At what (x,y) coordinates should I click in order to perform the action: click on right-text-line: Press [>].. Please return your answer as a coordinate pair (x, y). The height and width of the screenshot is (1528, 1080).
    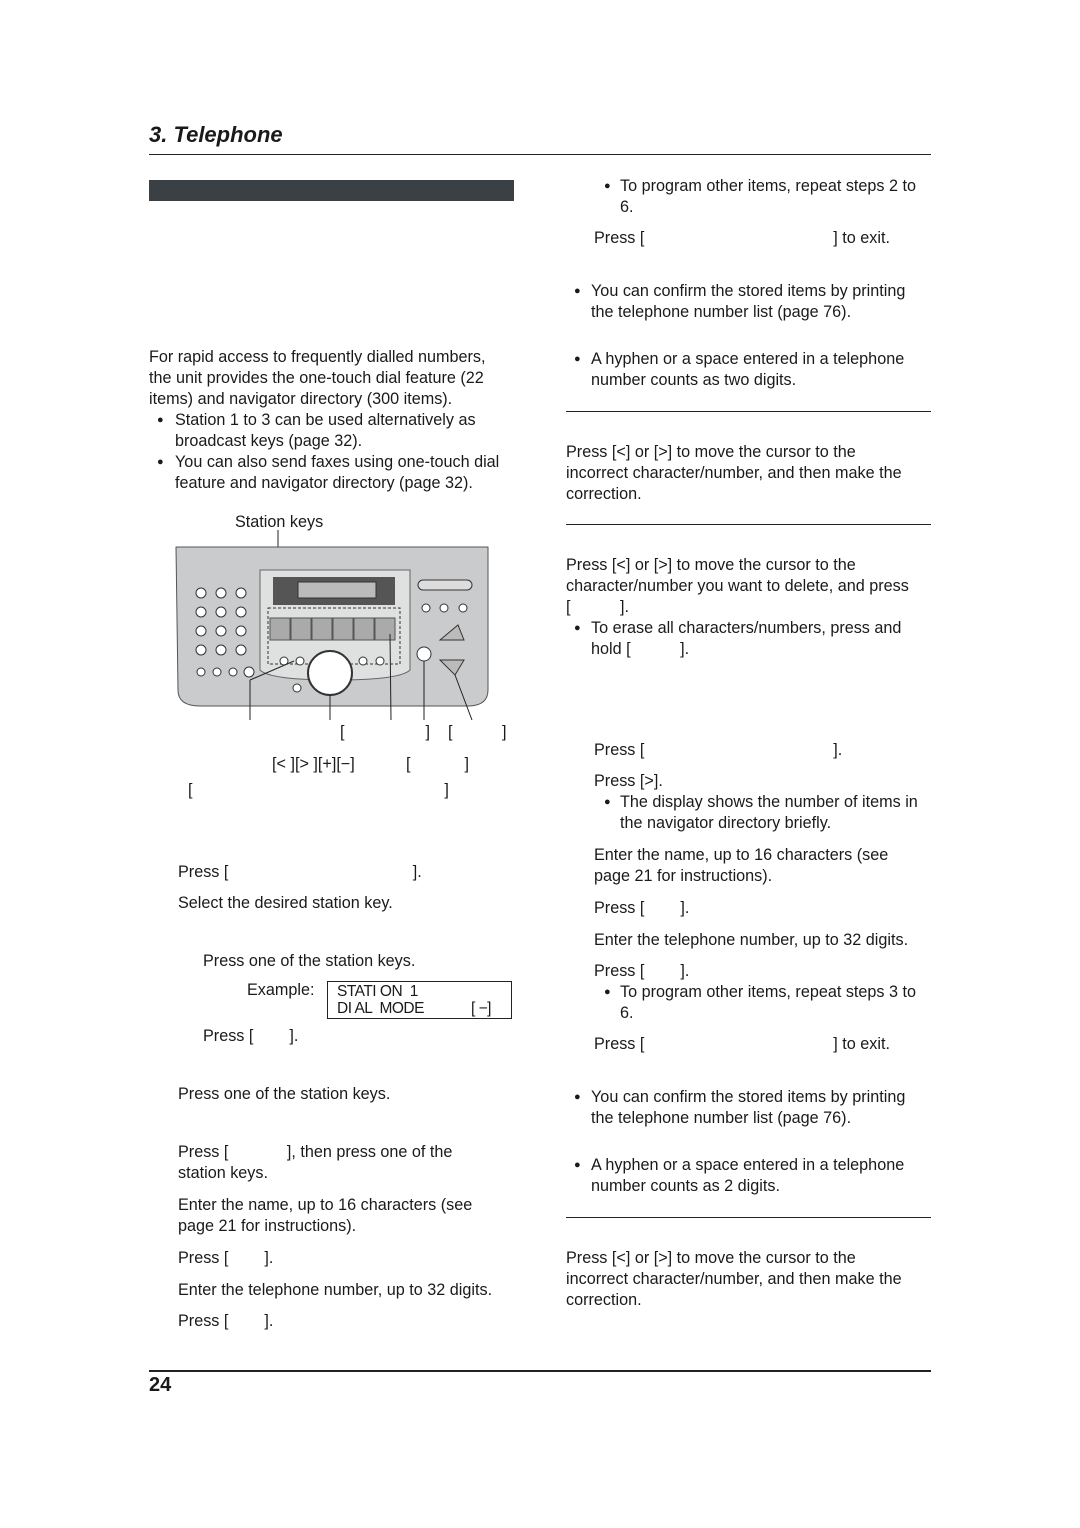
    Looking at the image, I should click on (628, 781).